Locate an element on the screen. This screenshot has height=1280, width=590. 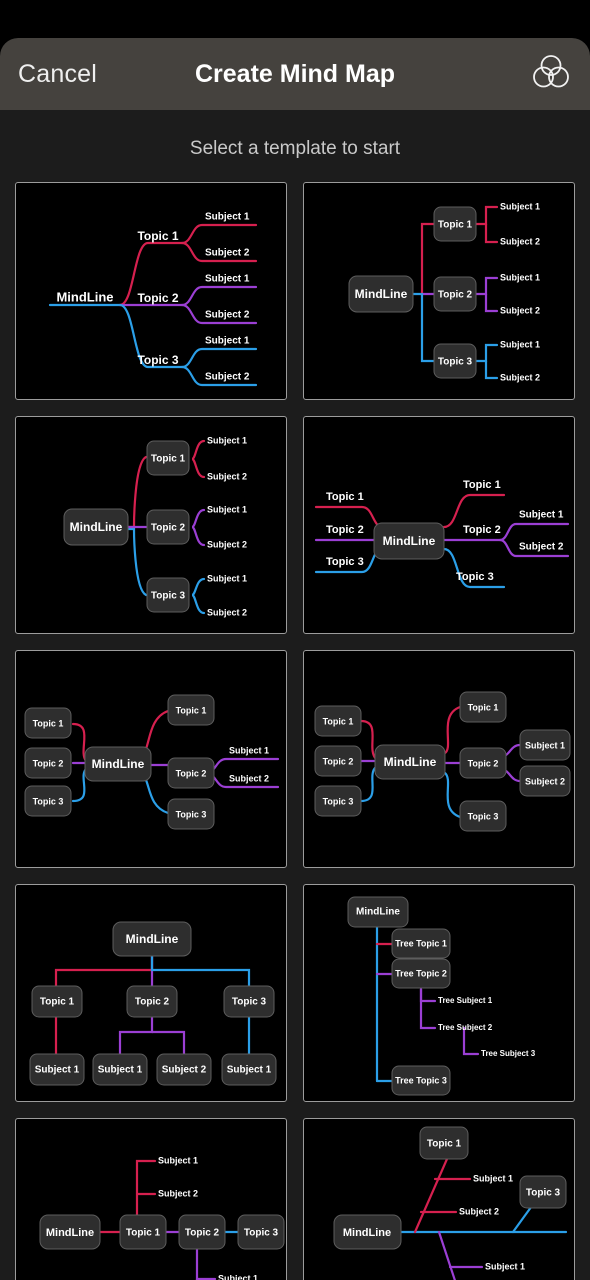
node-tree-topic3-label: Tree Topic 3 is located at coordinates (421, 1080).